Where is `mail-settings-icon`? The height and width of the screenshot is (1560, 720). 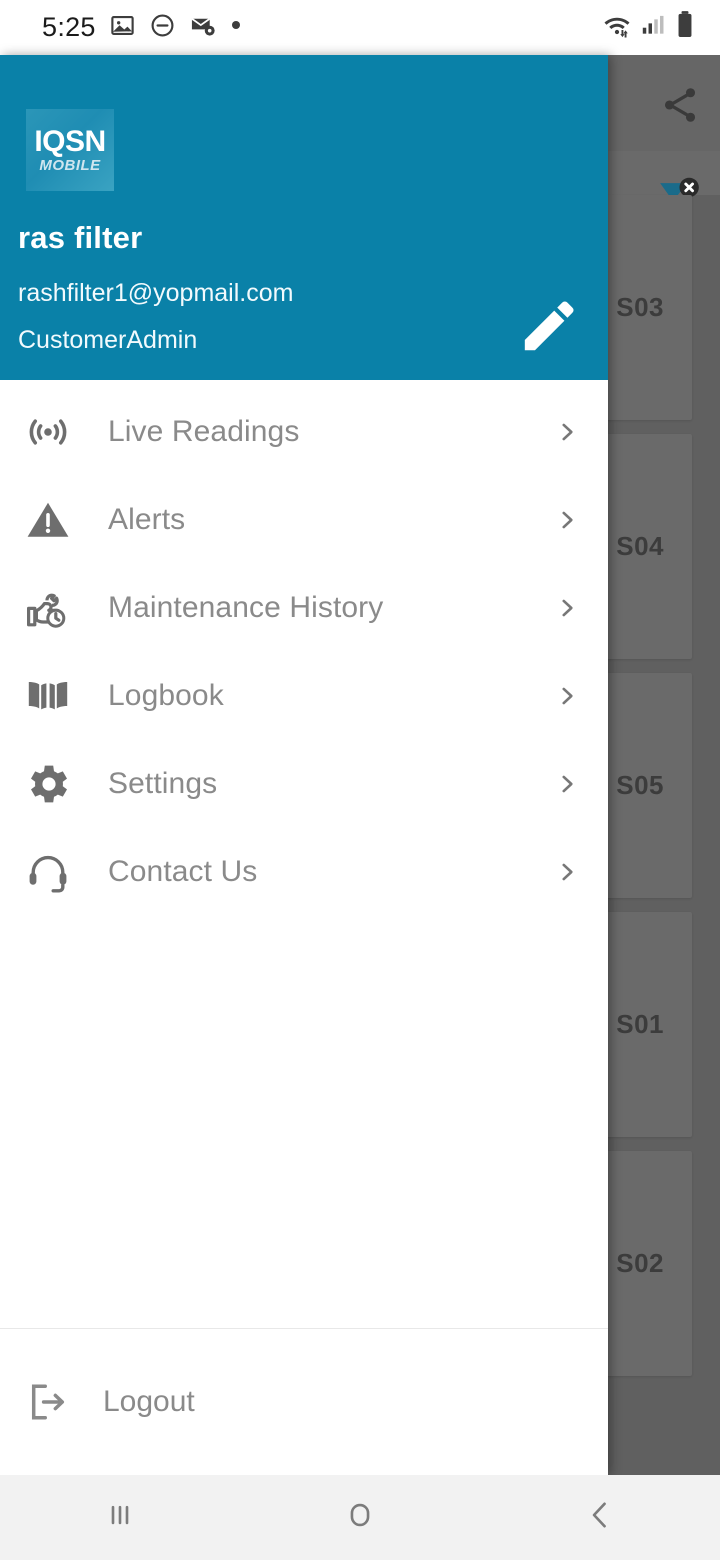
mail-settings-icon is located at coordinates (202, 28).